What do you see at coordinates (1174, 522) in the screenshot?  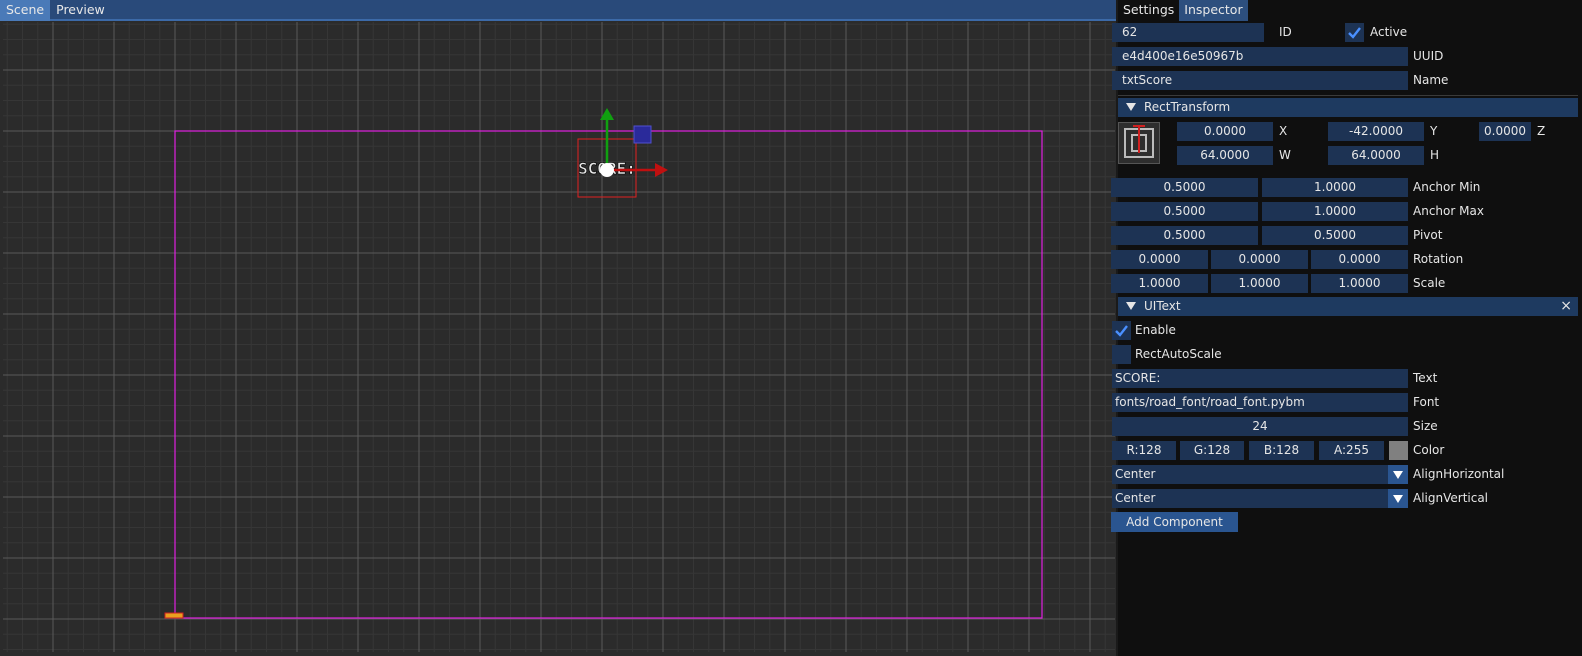 I see `add-component-button: Add Component` at bounding box center [1174, 522].